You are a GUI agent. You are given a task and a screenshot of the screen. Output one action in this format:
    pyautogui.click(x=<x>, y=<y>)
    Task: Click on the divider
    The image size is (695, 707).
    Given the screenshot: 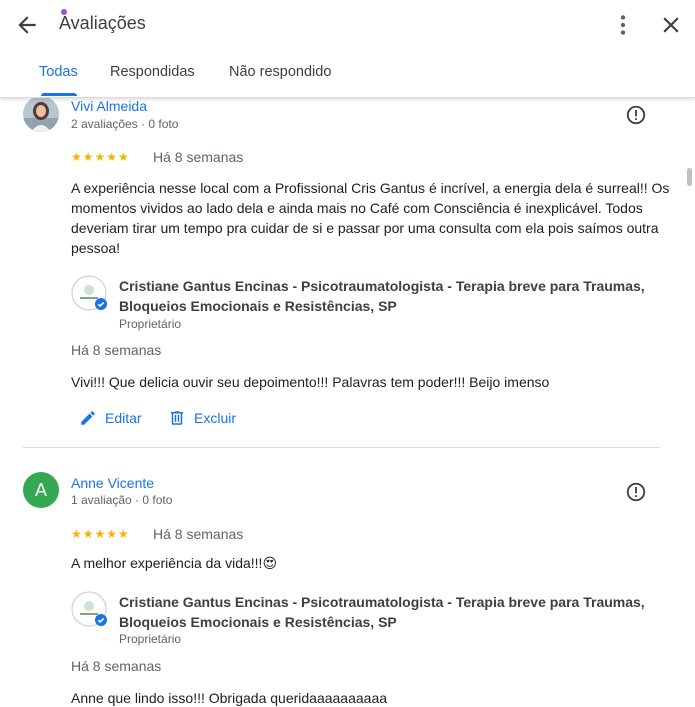 What is the action you would take?
    pyautogui.click(x=341, y=447)
    